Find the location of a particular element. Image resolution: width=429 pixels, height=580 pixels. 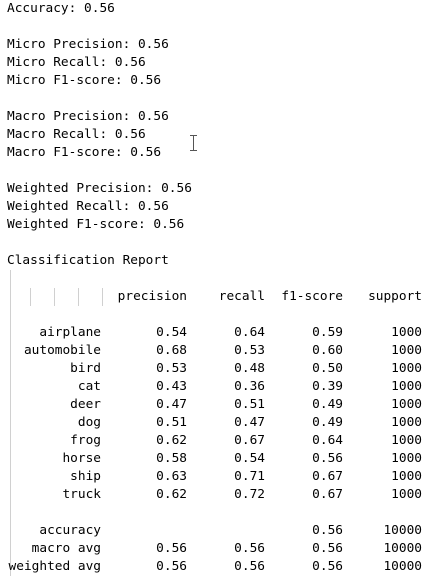

row-precision-value: 0.47 is located at coordinates (171, 404).